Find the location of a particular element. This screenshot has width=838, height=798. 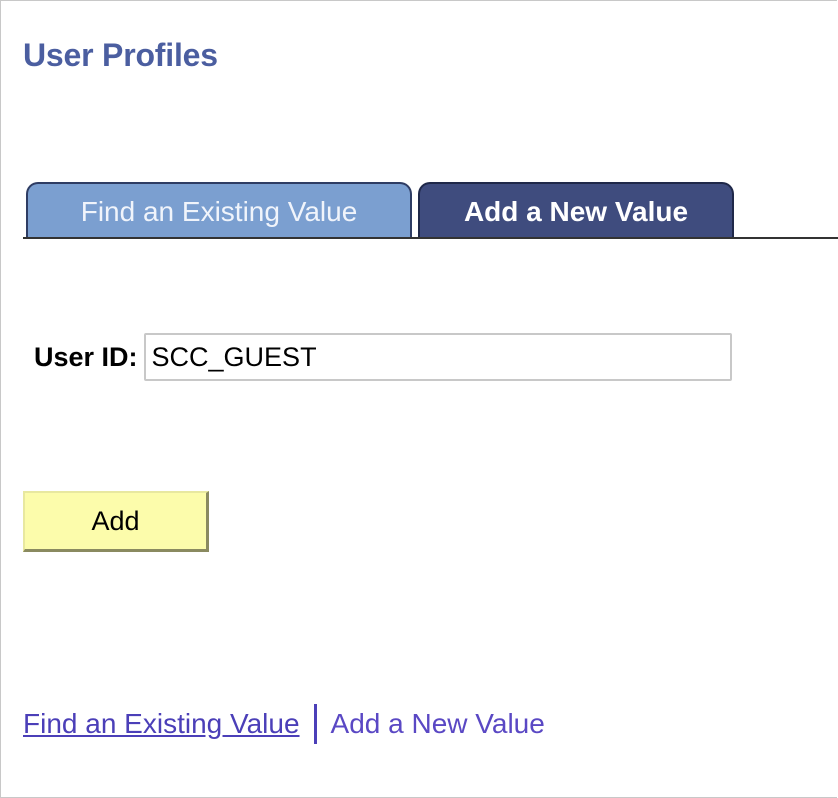

add-button: Add is located at coordinates (116, 521).